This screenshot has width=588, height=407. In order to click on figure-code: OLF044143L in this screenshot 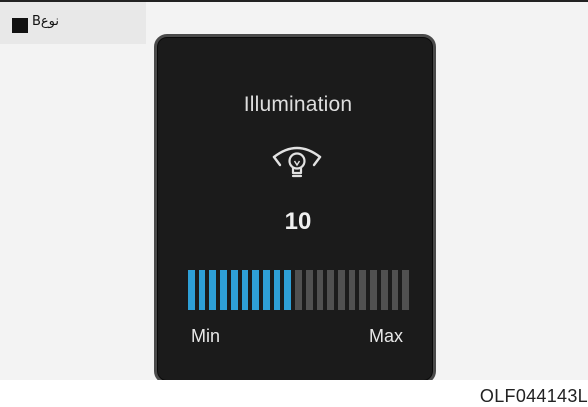, I will do `click(533, 396)`.